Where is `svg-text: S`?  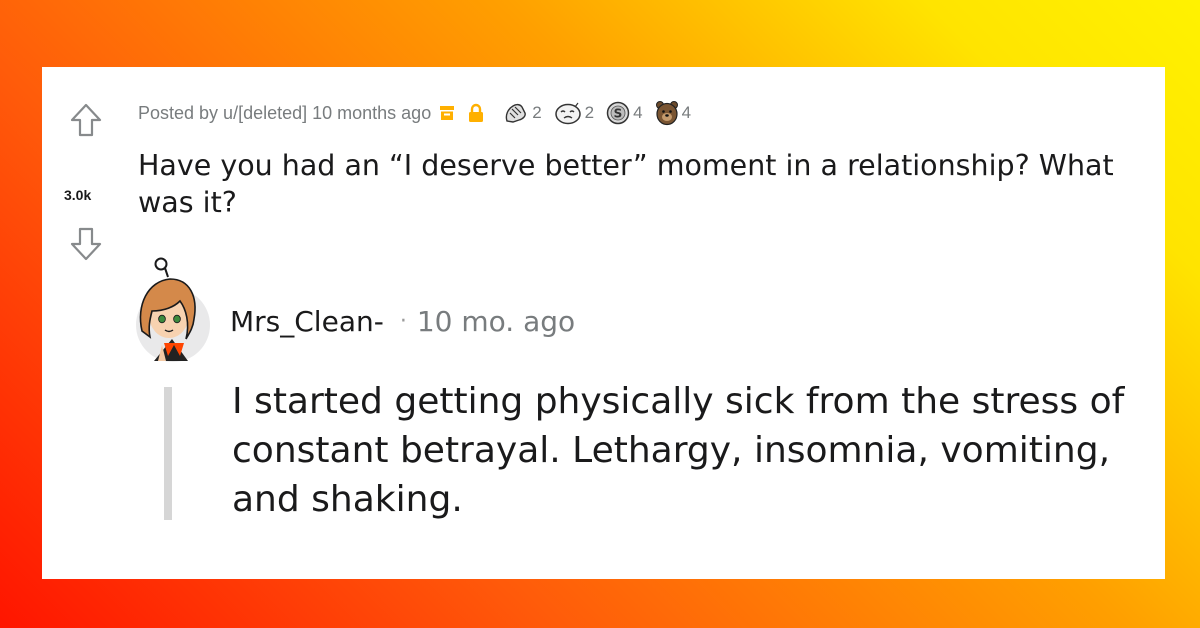
svg-text: S is located at coordinates (618, 114).